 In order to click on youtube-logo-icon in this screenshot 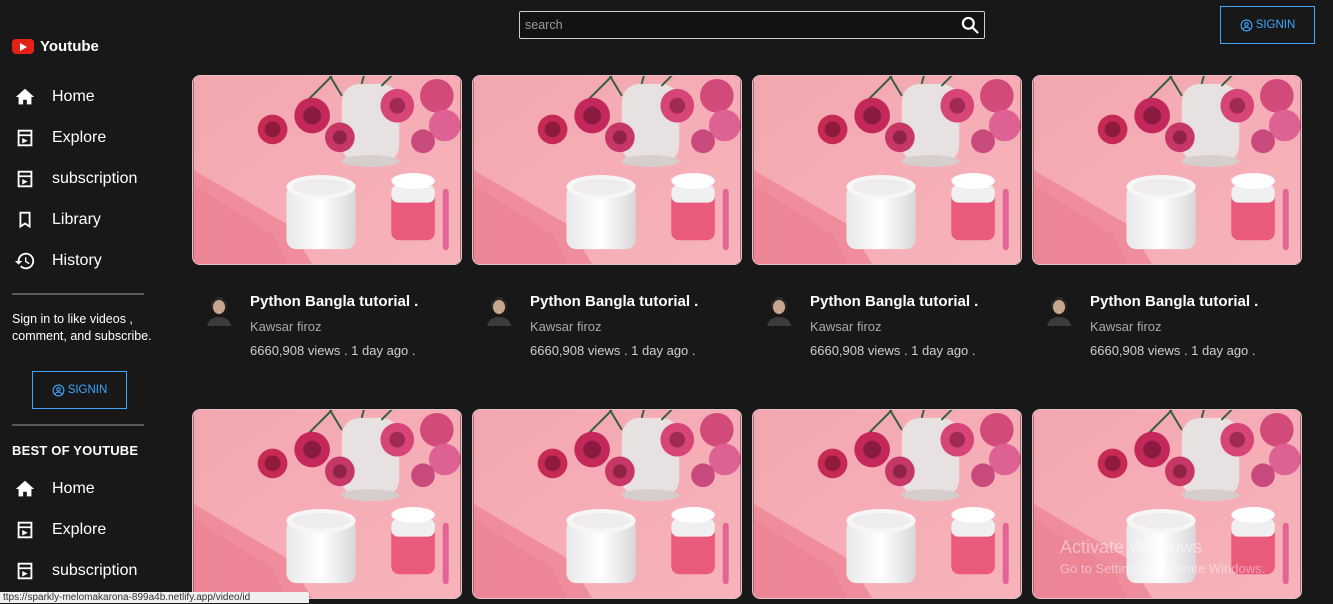, I will do `click(23, 46)`.